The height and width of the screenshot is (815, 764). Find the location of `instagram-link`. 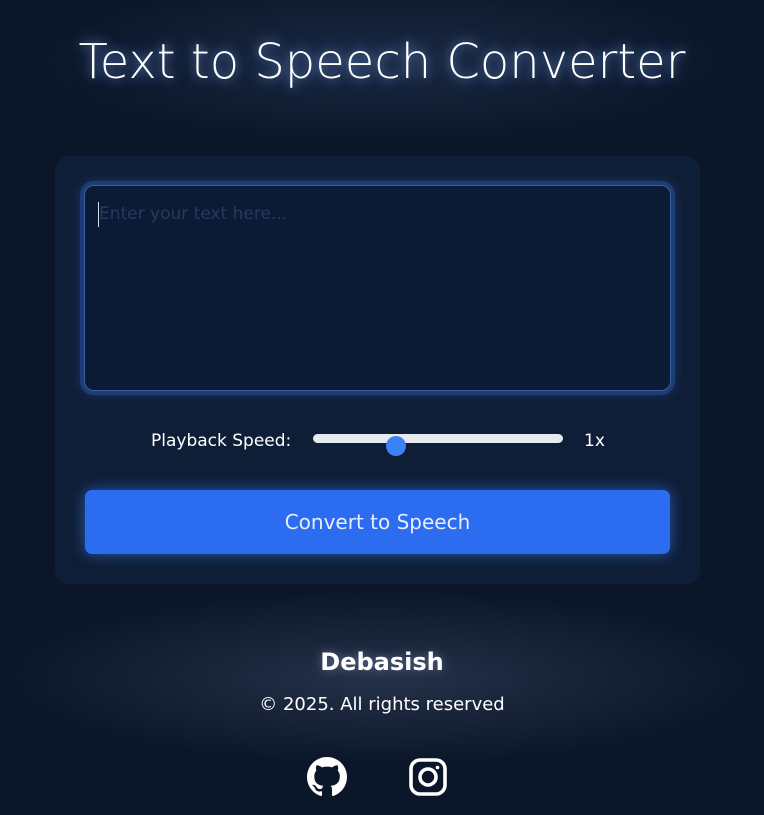

instagram-link is located at coordinates (428, 777).